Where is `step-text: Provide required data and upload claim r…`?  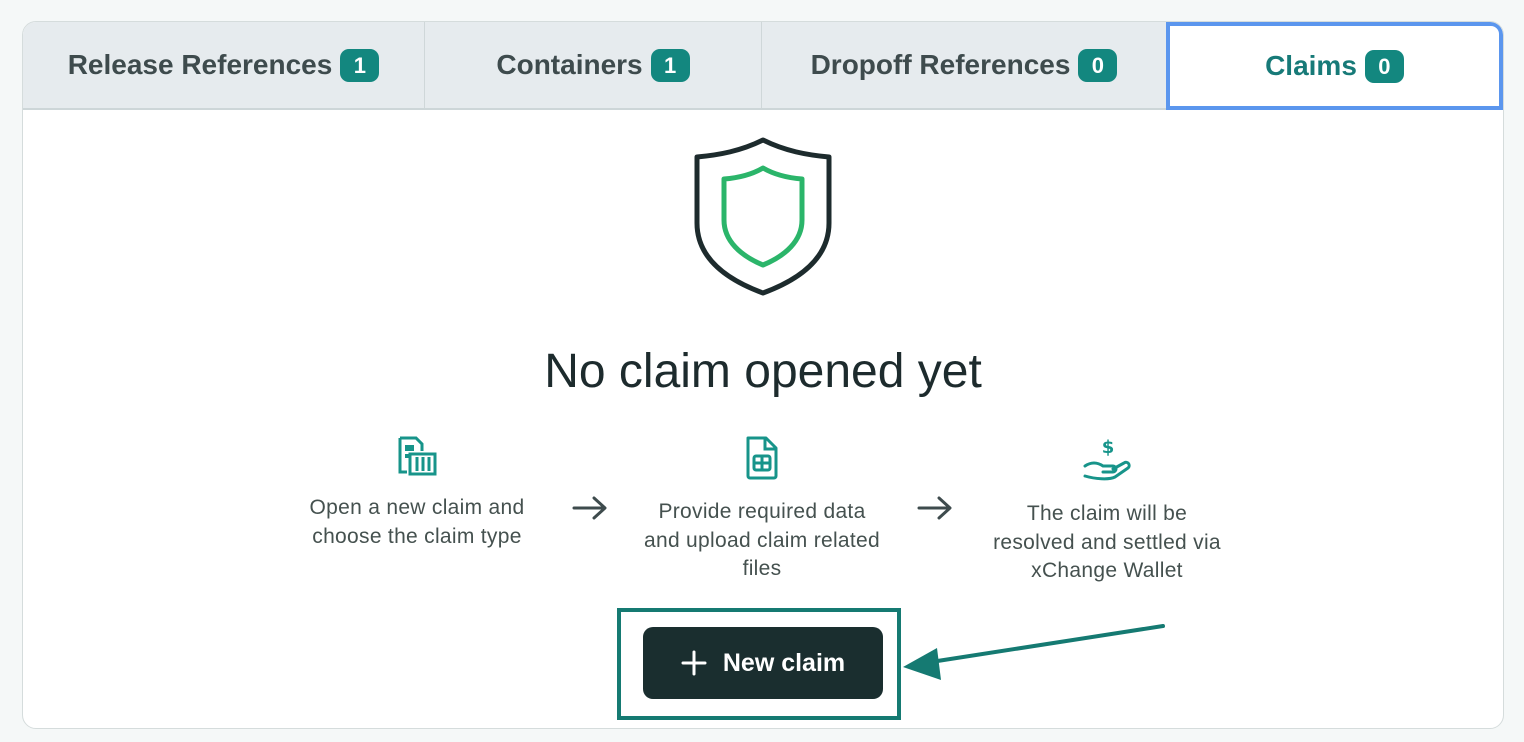 step-text: Provide required data and upload claim r… is located at coordinates (761, 540).